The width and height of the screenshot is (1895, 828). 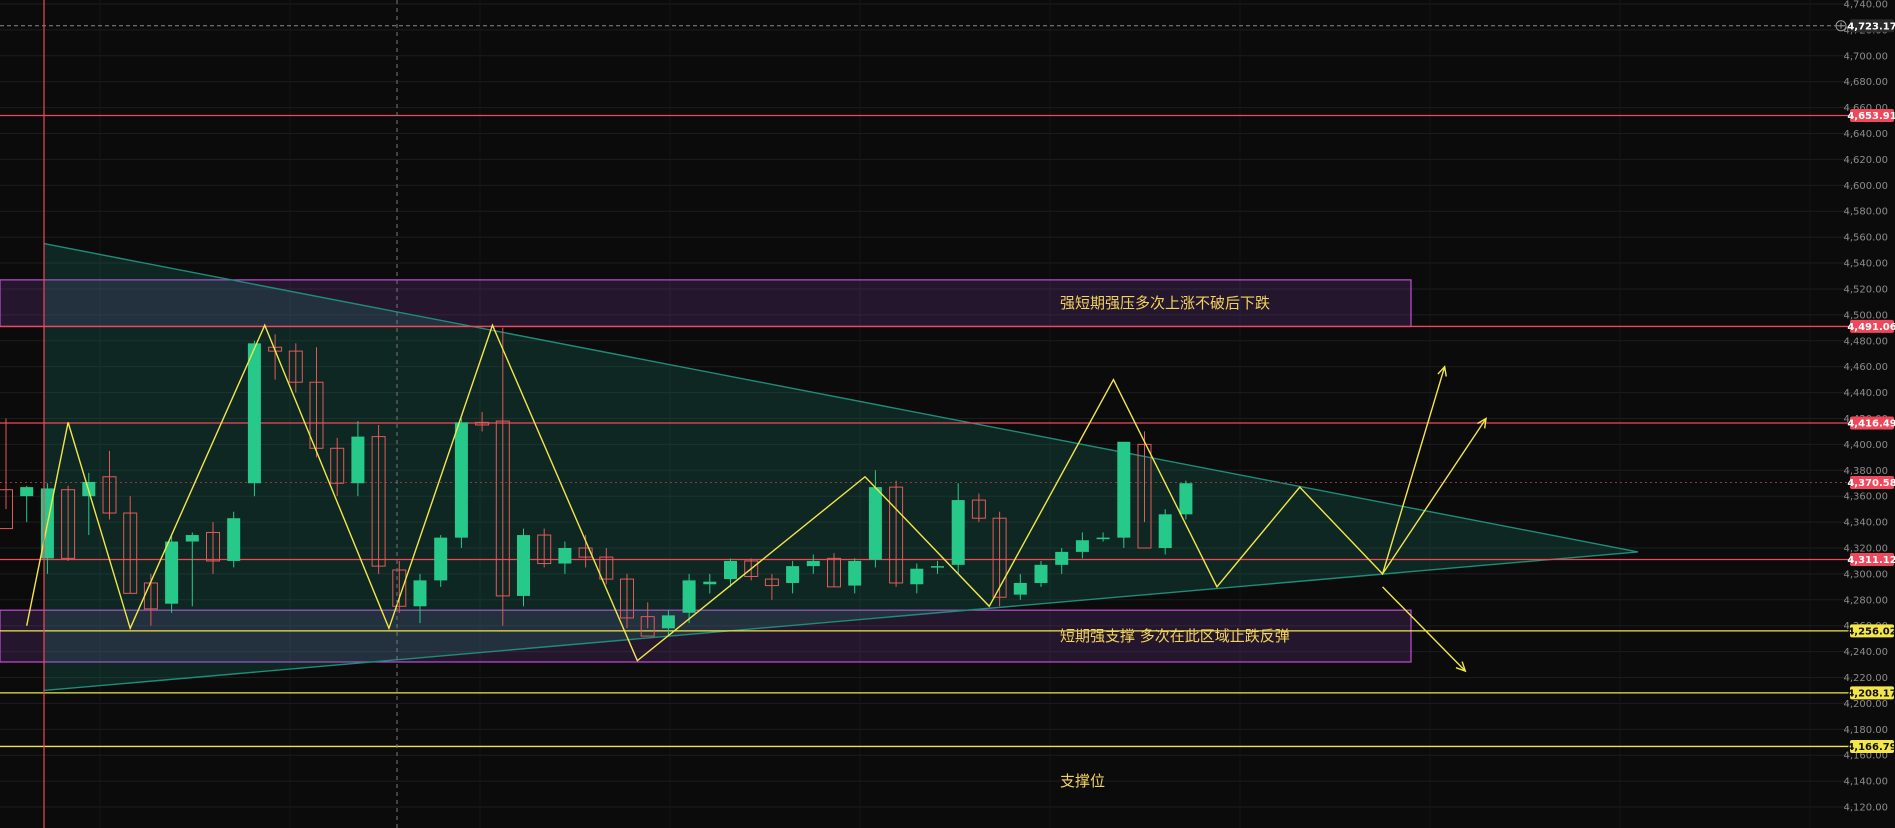 I want to click on y-tick-label: 4,240.00, so click(x=1865, y=652).